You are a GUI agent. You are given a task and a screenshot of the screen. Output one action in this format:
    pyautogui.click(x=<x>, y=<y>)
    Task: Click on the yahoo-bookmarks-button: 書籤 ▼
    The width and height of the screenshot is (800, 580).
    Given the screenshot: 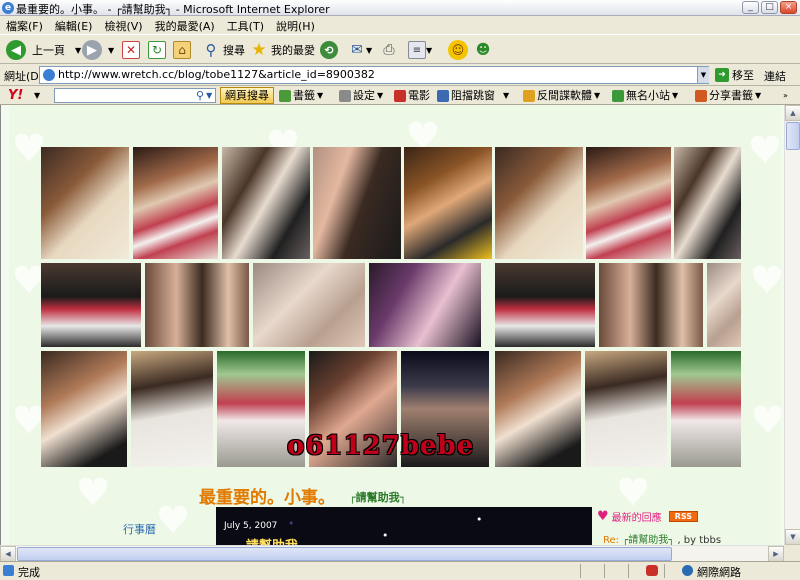 What is the action you would take?
    pyautogui.click(x=301, y=95)
    